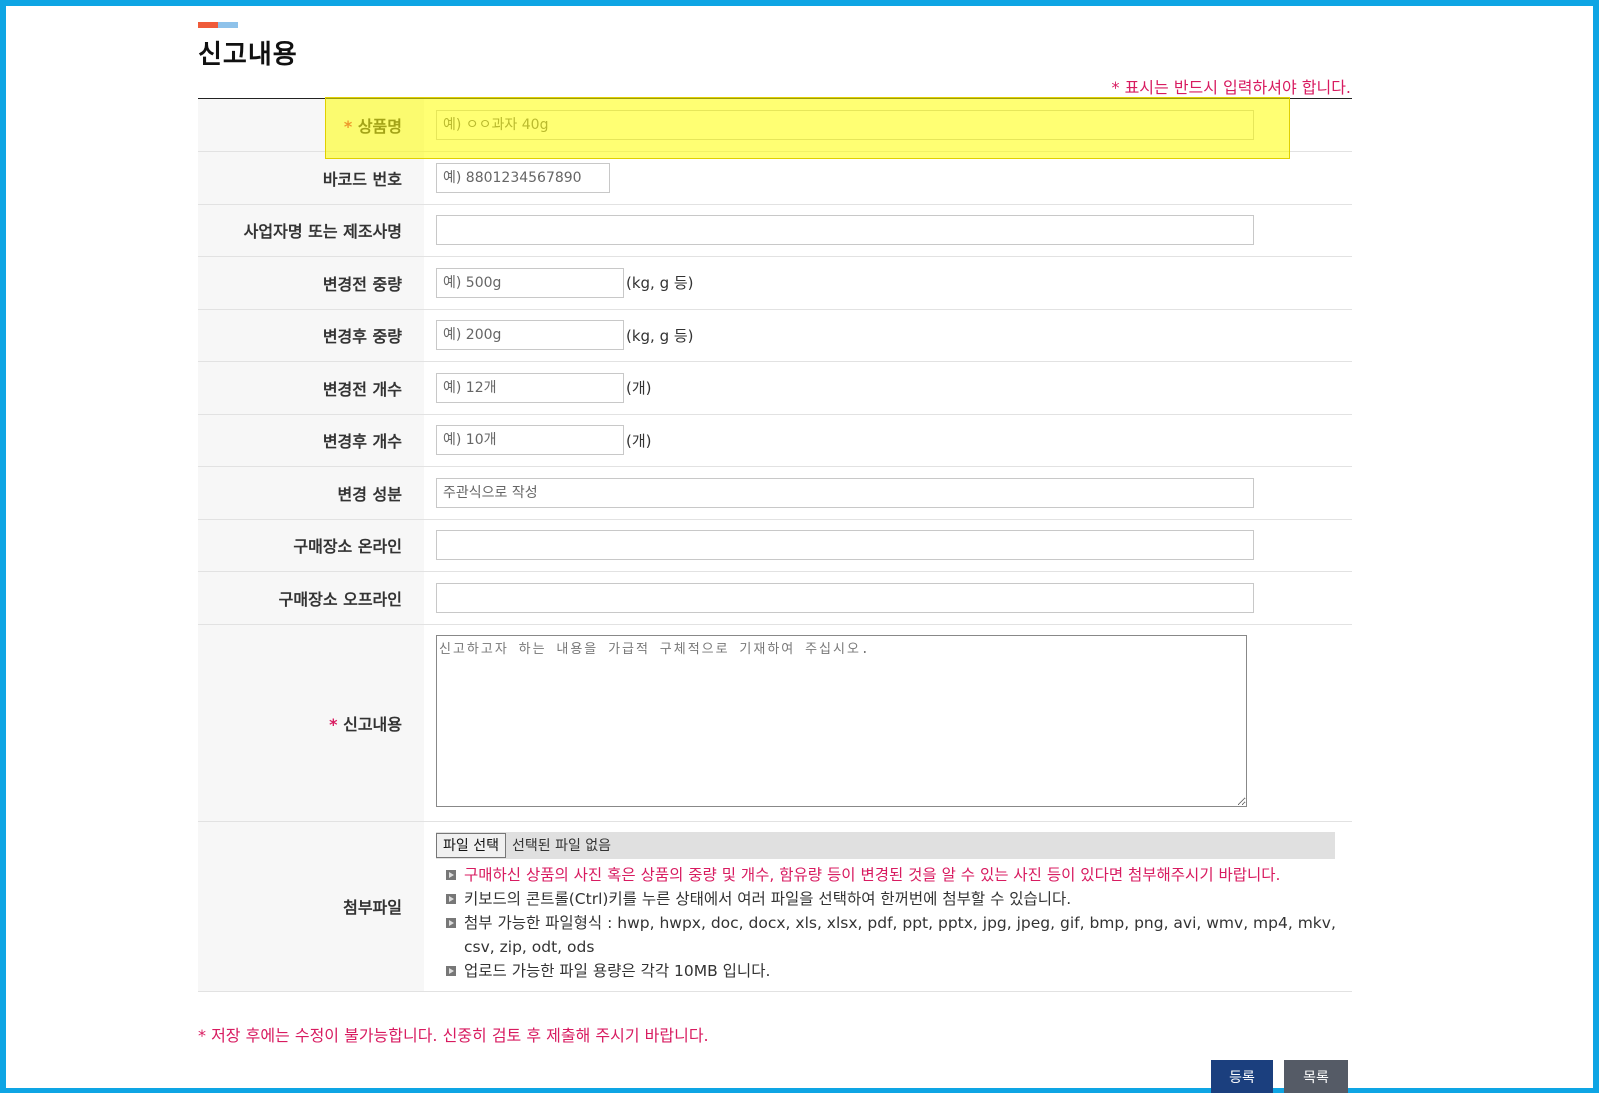 The height and width of the screenshot is (1093, 1599). Describe the element at coordinates (660, 283) in the screenshot. I see `weight-before-unit: (kg, g 등)` at that location.